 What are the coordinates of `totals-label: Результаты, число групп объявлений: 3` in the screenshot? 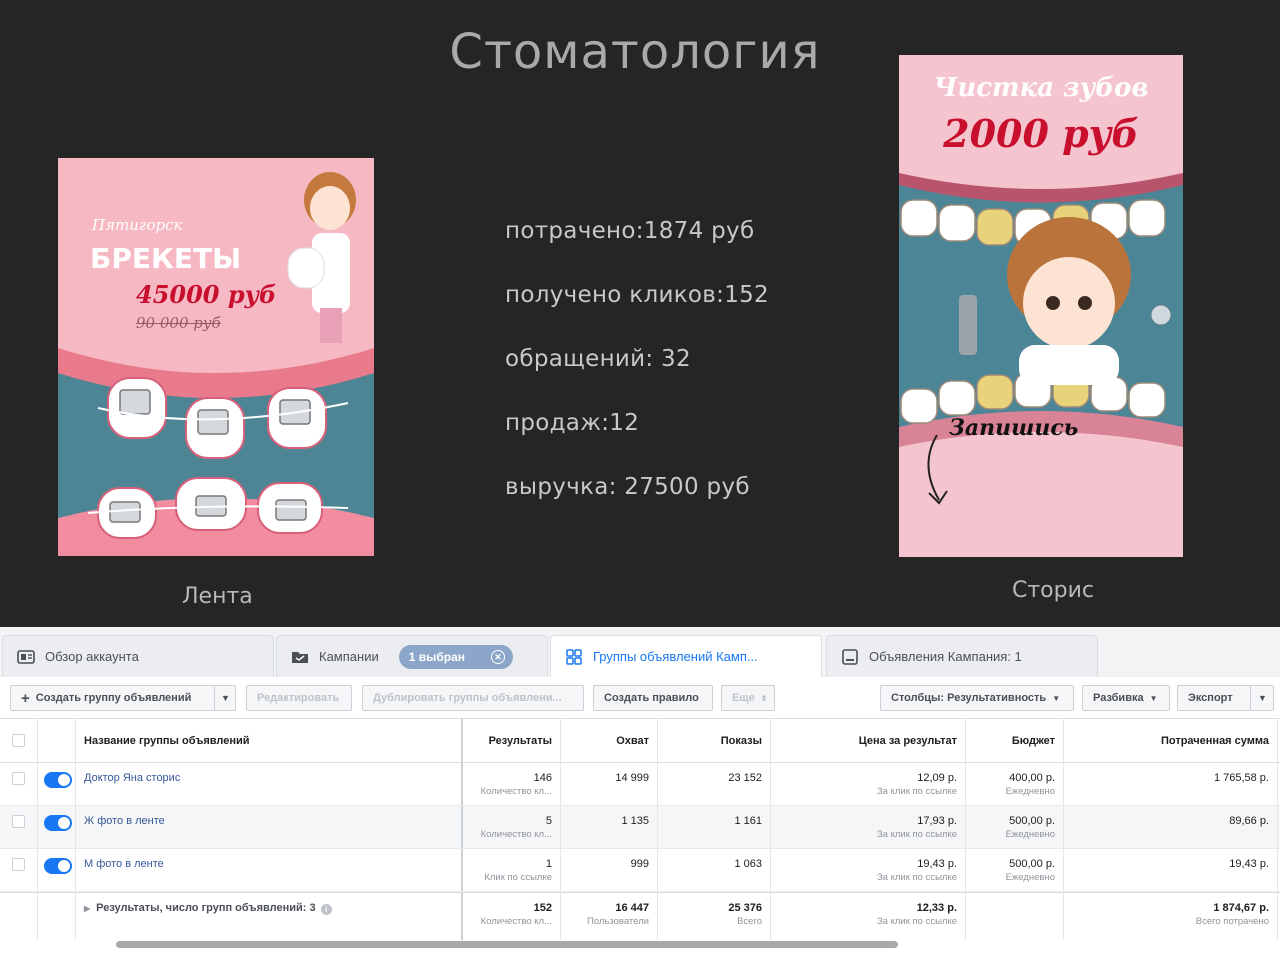 It's located at (206, 908).